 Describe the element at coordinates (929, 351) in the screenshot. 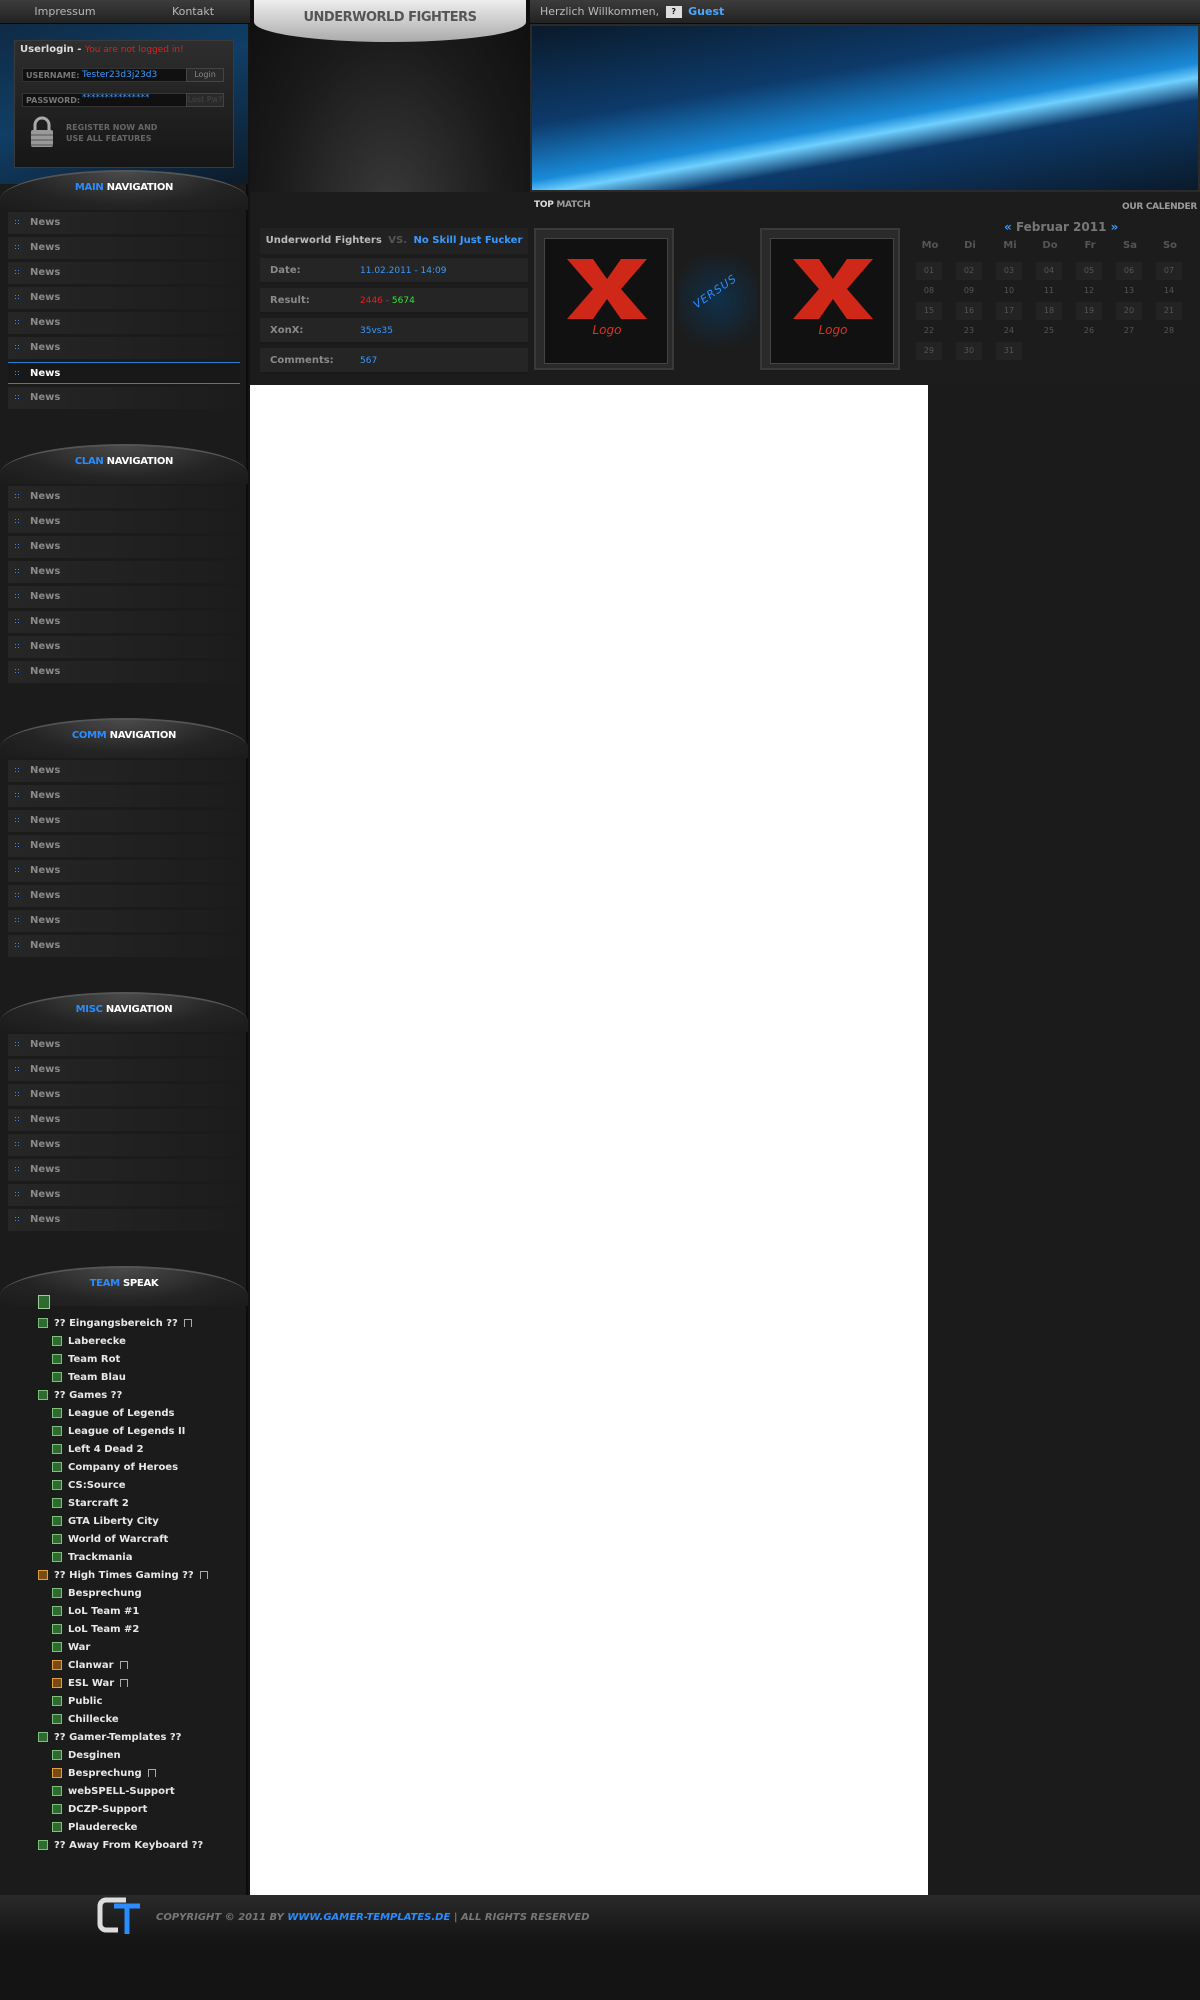

I see `calendar-day: 29` at that location.